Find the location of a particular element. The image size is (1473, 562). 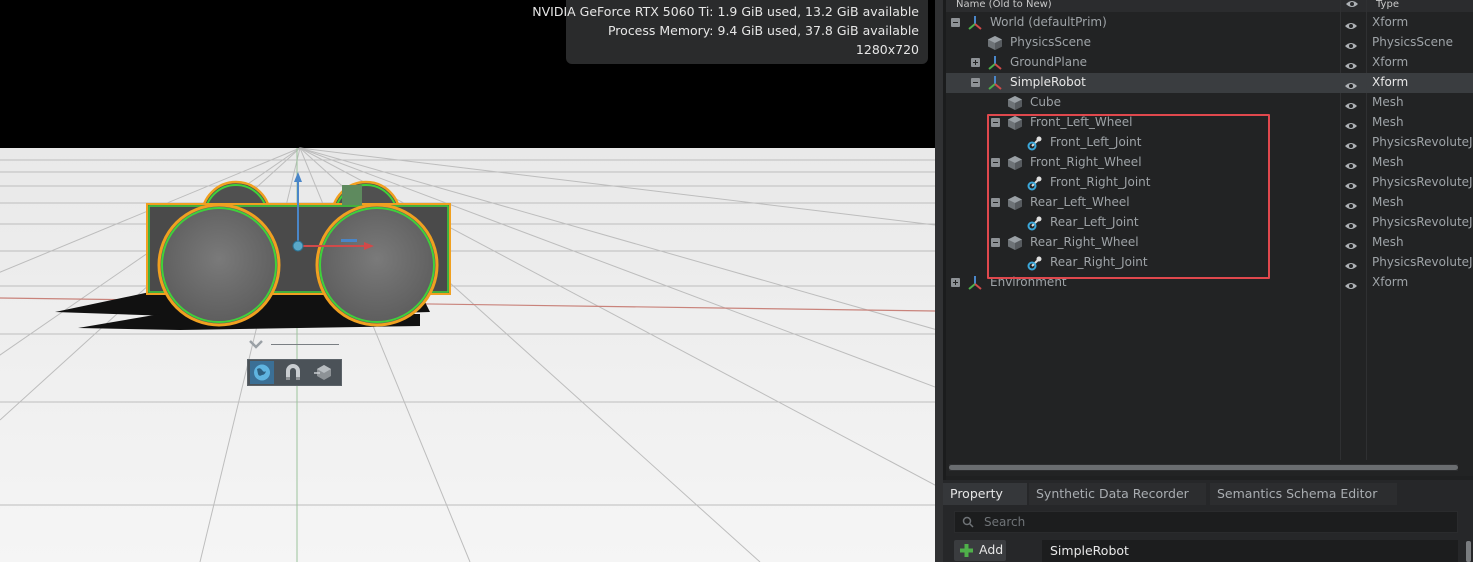

stage-row-name: GroundPlane is located at coordinates (1049, 62).